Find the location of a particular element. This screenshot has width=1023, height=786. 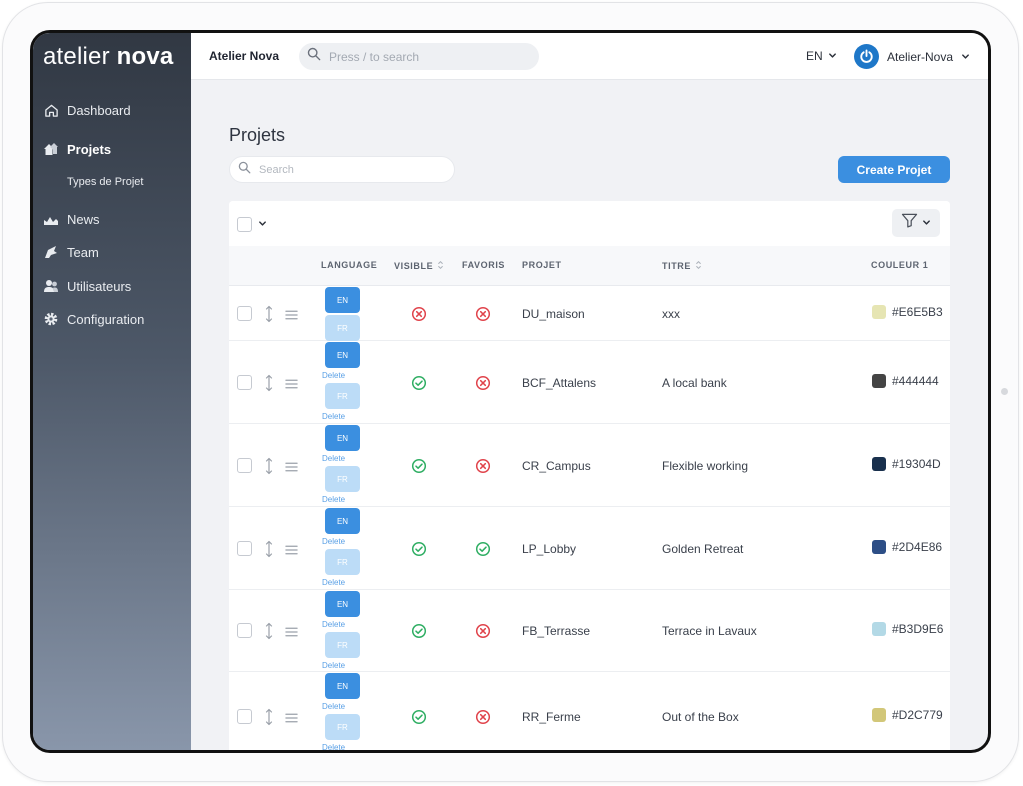

language-select: EN is located at coordinates (821, 56).